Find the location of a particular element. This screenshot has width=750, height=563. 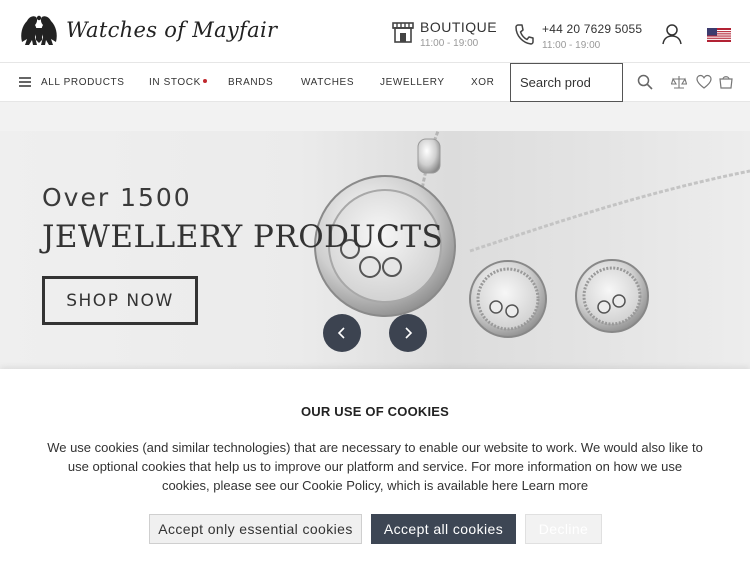

phone-link: +44 20 7629 5055 11:00 - 19:00 is located at coordinates (578, 36).